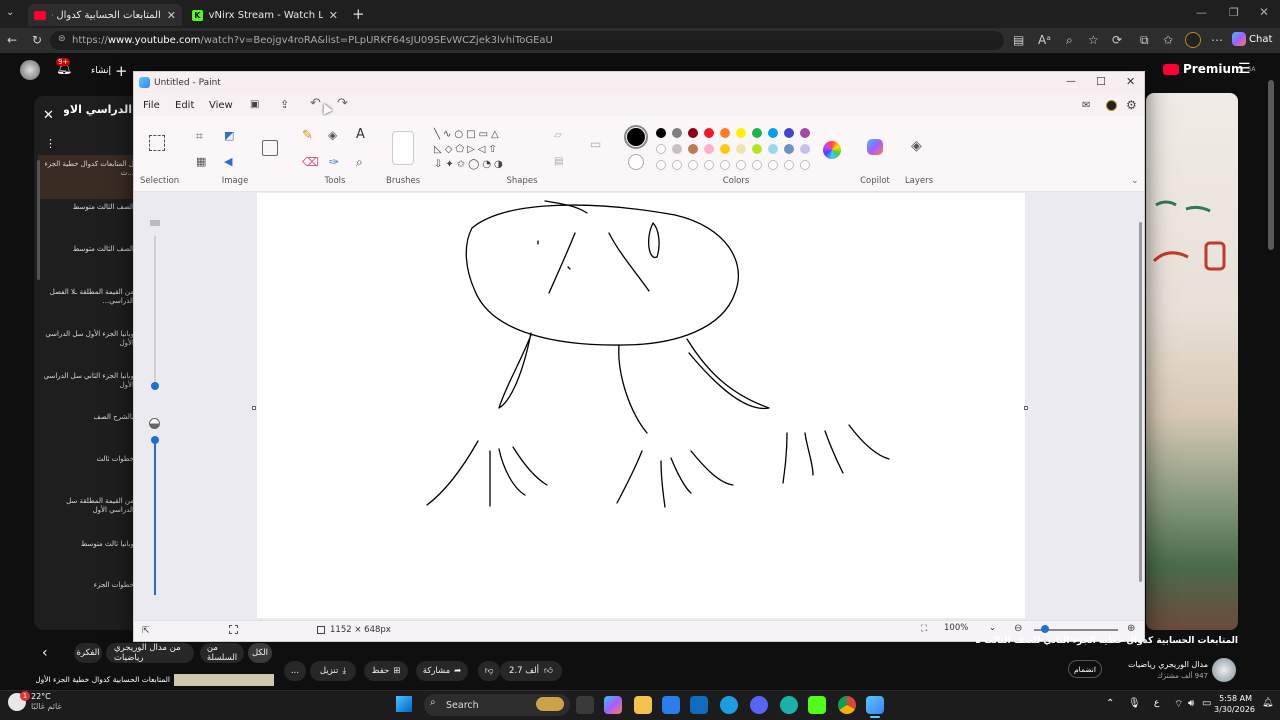  What do you see at coordinates (1168, 40) in the screenshot?
I see `favorites-icon: ✩` at bounding box center [1168, 40].